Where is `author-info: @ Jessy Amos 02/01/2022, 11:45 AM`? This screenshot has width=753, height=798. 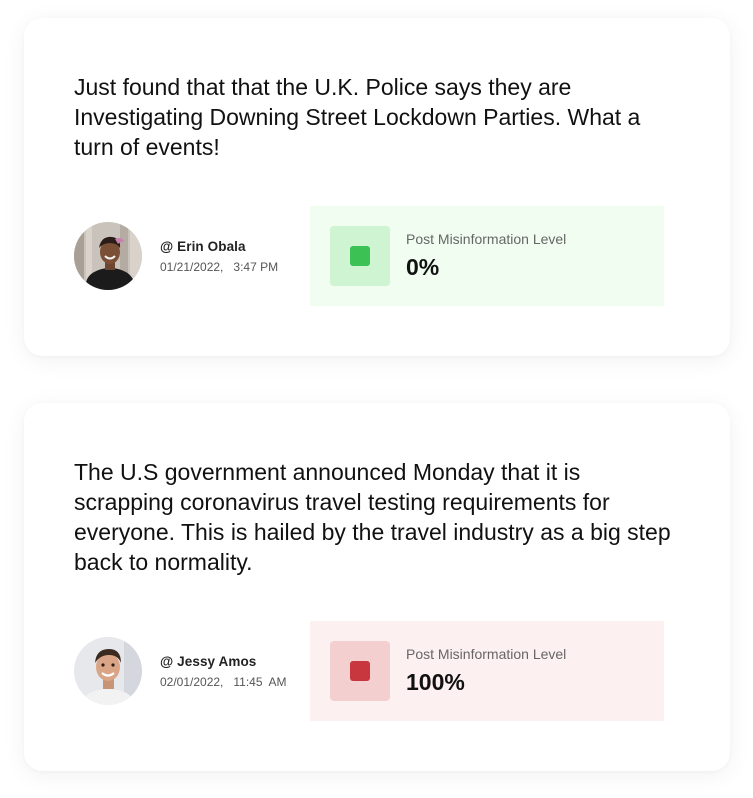 author-info: @ Jessy Amos 02/01/2022, 11:45 AM is located at coordinates (223, 671).